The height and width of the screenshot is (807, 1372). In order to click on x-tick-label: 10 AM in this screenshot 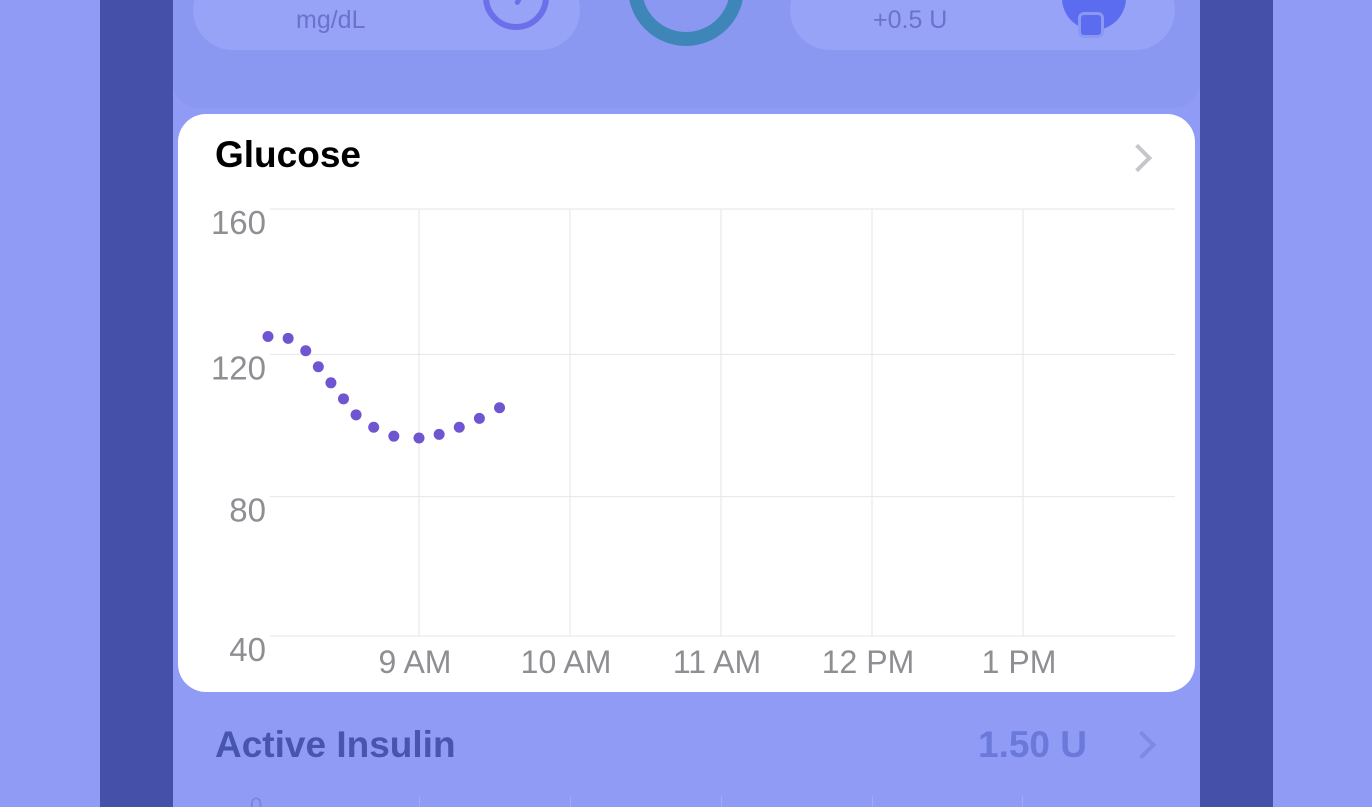, I will do `click(566, 662)`.